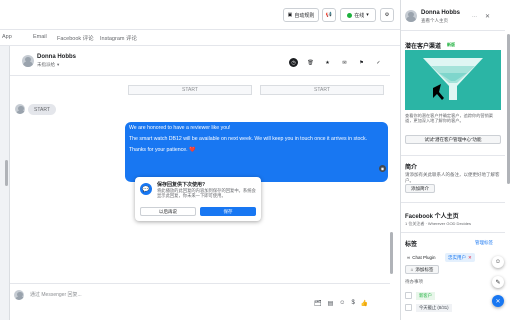 Image resolution: width=512 pixels, height=320 pixels. What do you see at coordinates (421, 257) in the screenshot?
I see `tag-chat-plugin: ∞ Chat Plugin` at bounding box center [421, 257].